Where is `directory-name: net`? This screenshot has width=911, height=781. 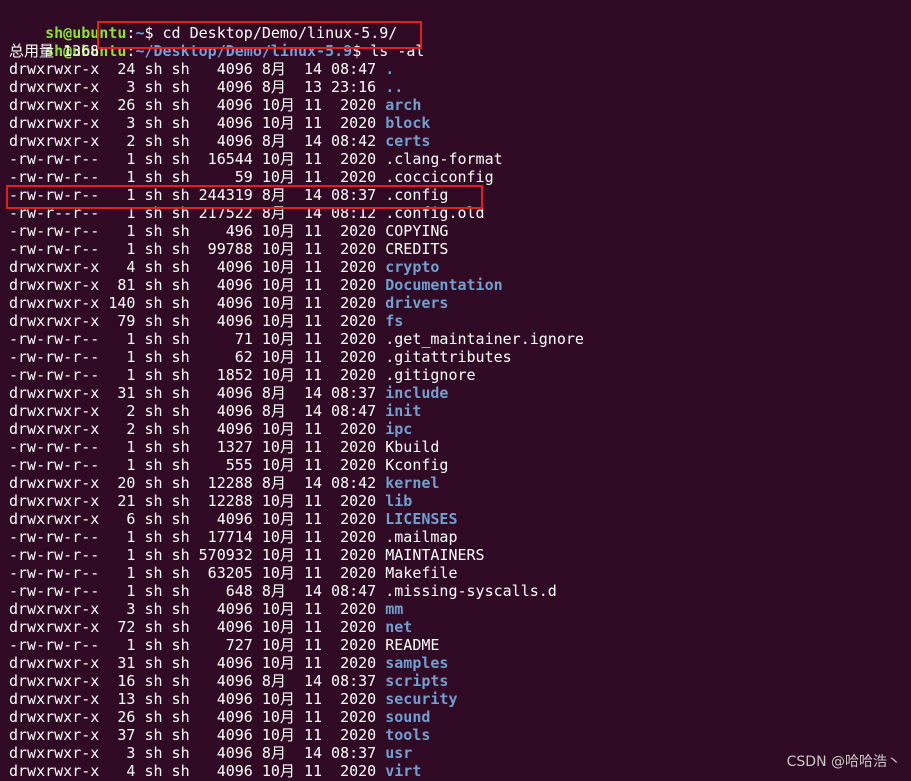 directory-name: net is located at coordinates (399, 627).